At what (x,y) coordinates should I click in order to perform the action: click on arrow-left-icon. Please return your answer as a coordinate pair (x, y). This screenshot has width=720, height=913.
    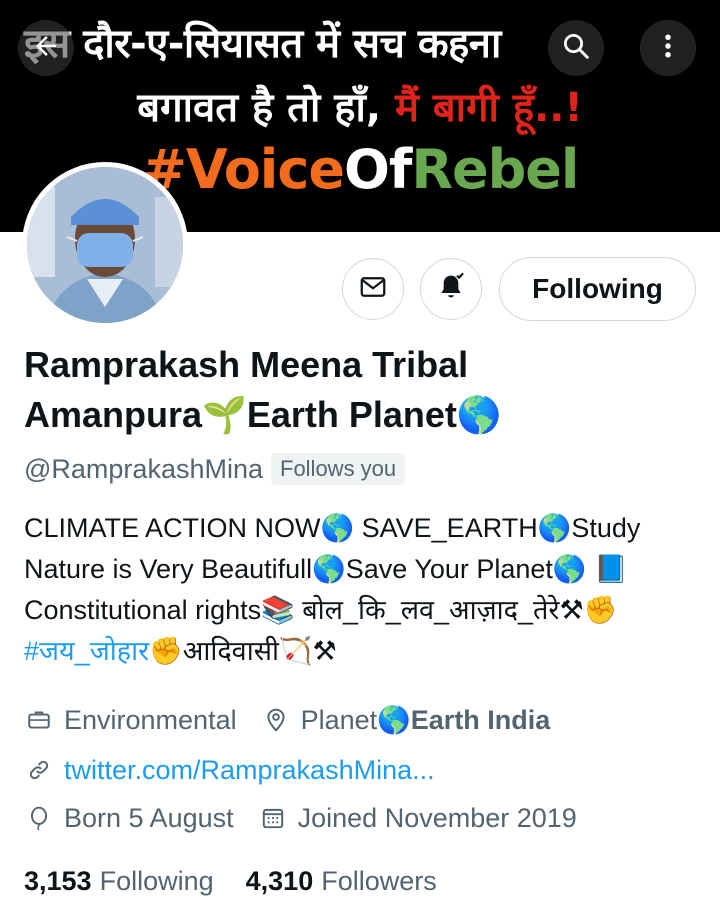
    Looking at the image, I should click on (46, 48).